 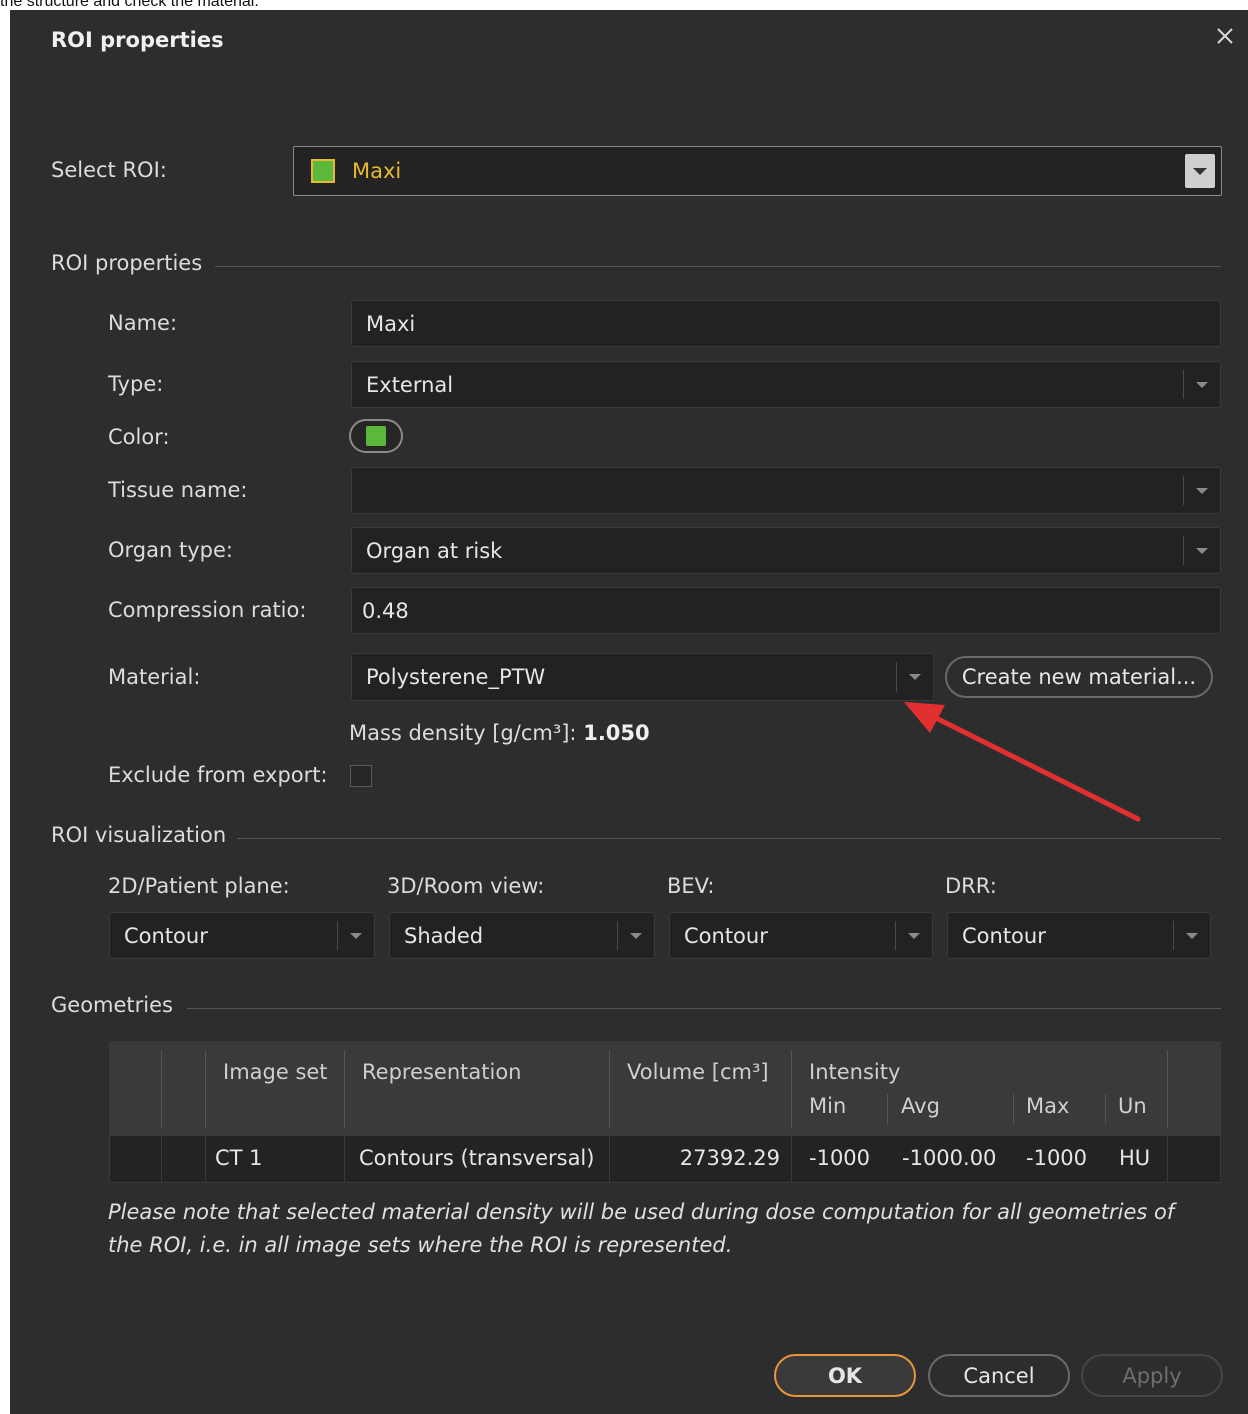 What do you see at coordinates (949, 1158) in the screenshot?
I see `cell-avg: -1000.00` at bounding box center [949, 1158].